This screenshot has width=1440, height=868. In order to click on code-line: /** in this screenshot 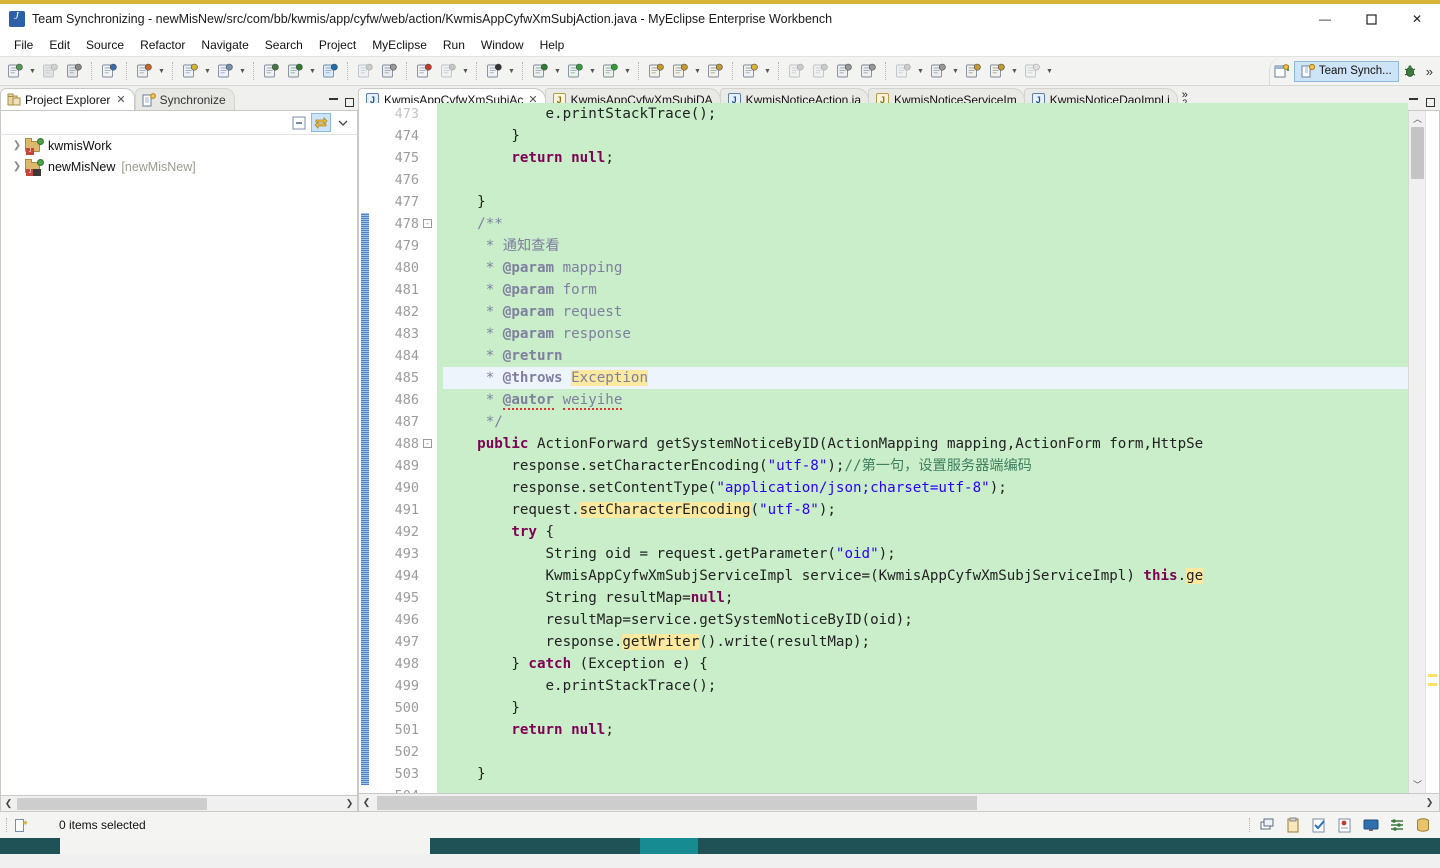, I will do `click(925, 224)`.